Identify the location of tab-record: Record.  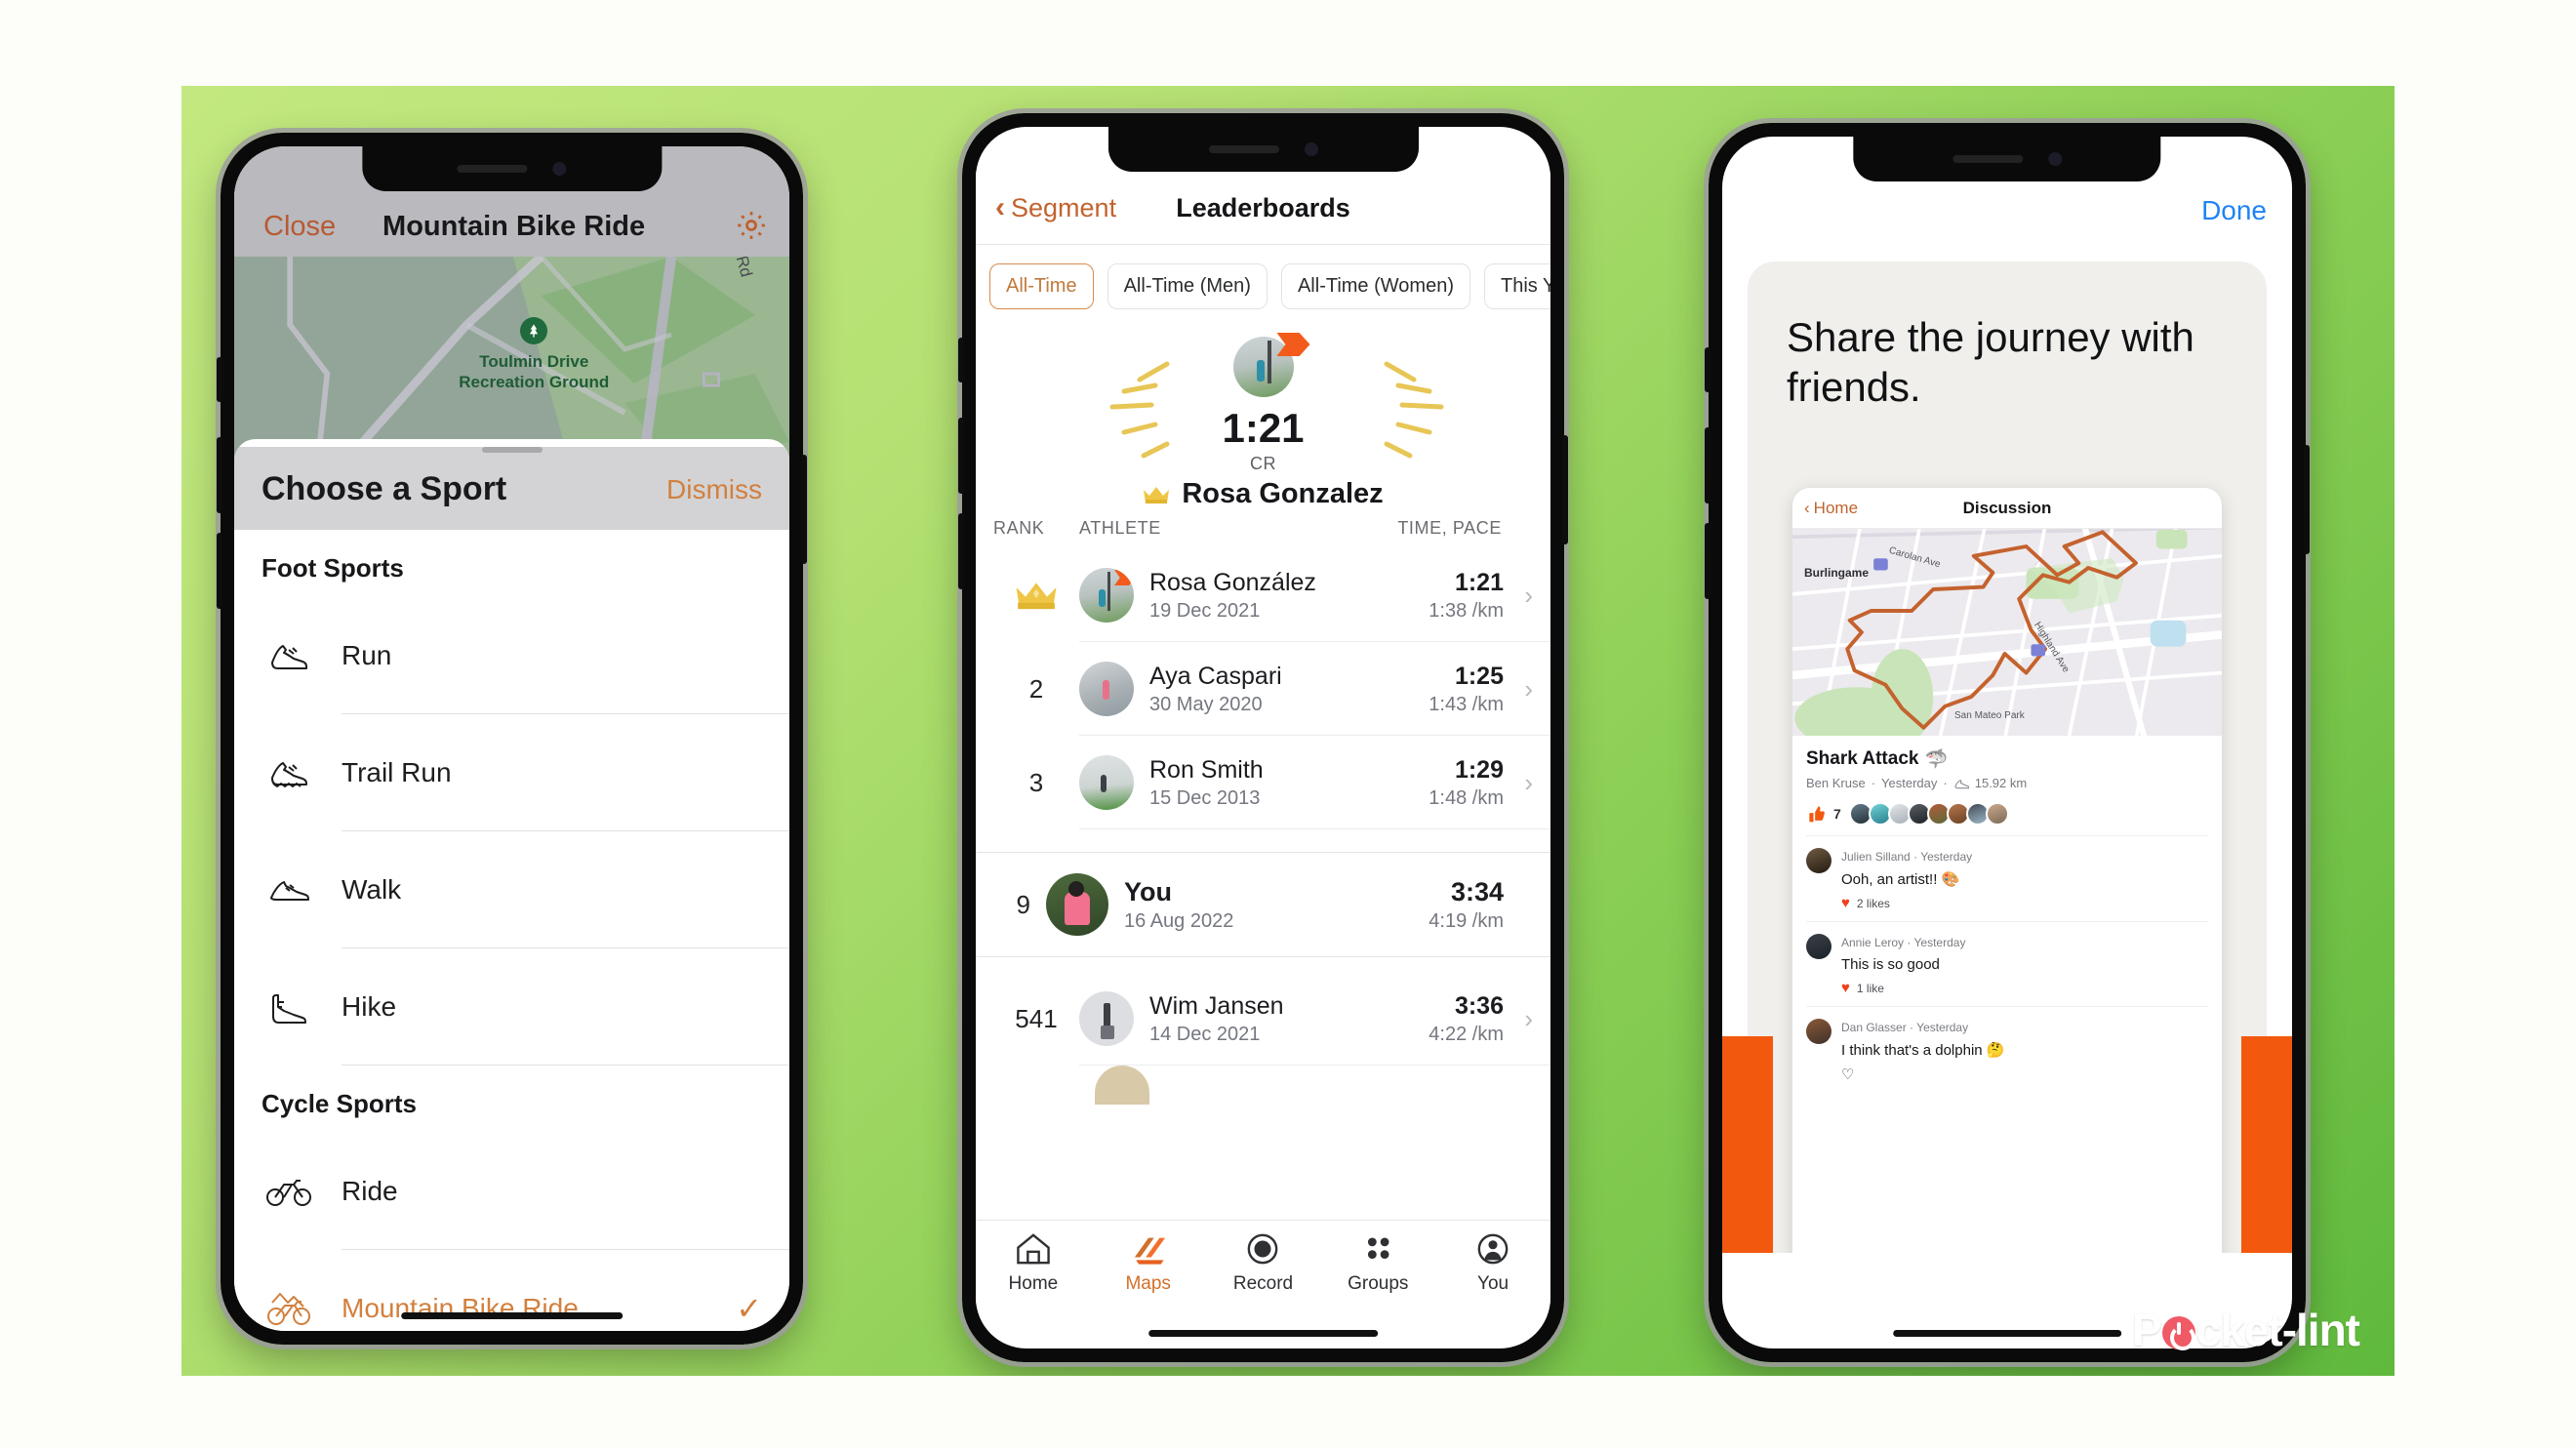
(1263, 1263).